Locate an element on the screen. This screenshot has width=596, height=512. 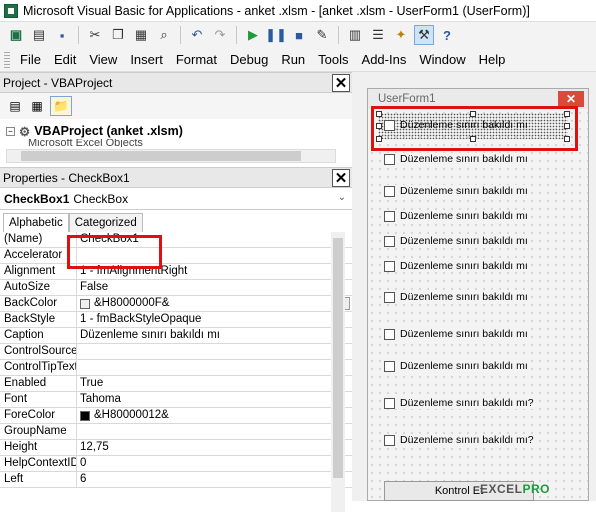
property-row: ControlSource is located at coordinates (176, 352).